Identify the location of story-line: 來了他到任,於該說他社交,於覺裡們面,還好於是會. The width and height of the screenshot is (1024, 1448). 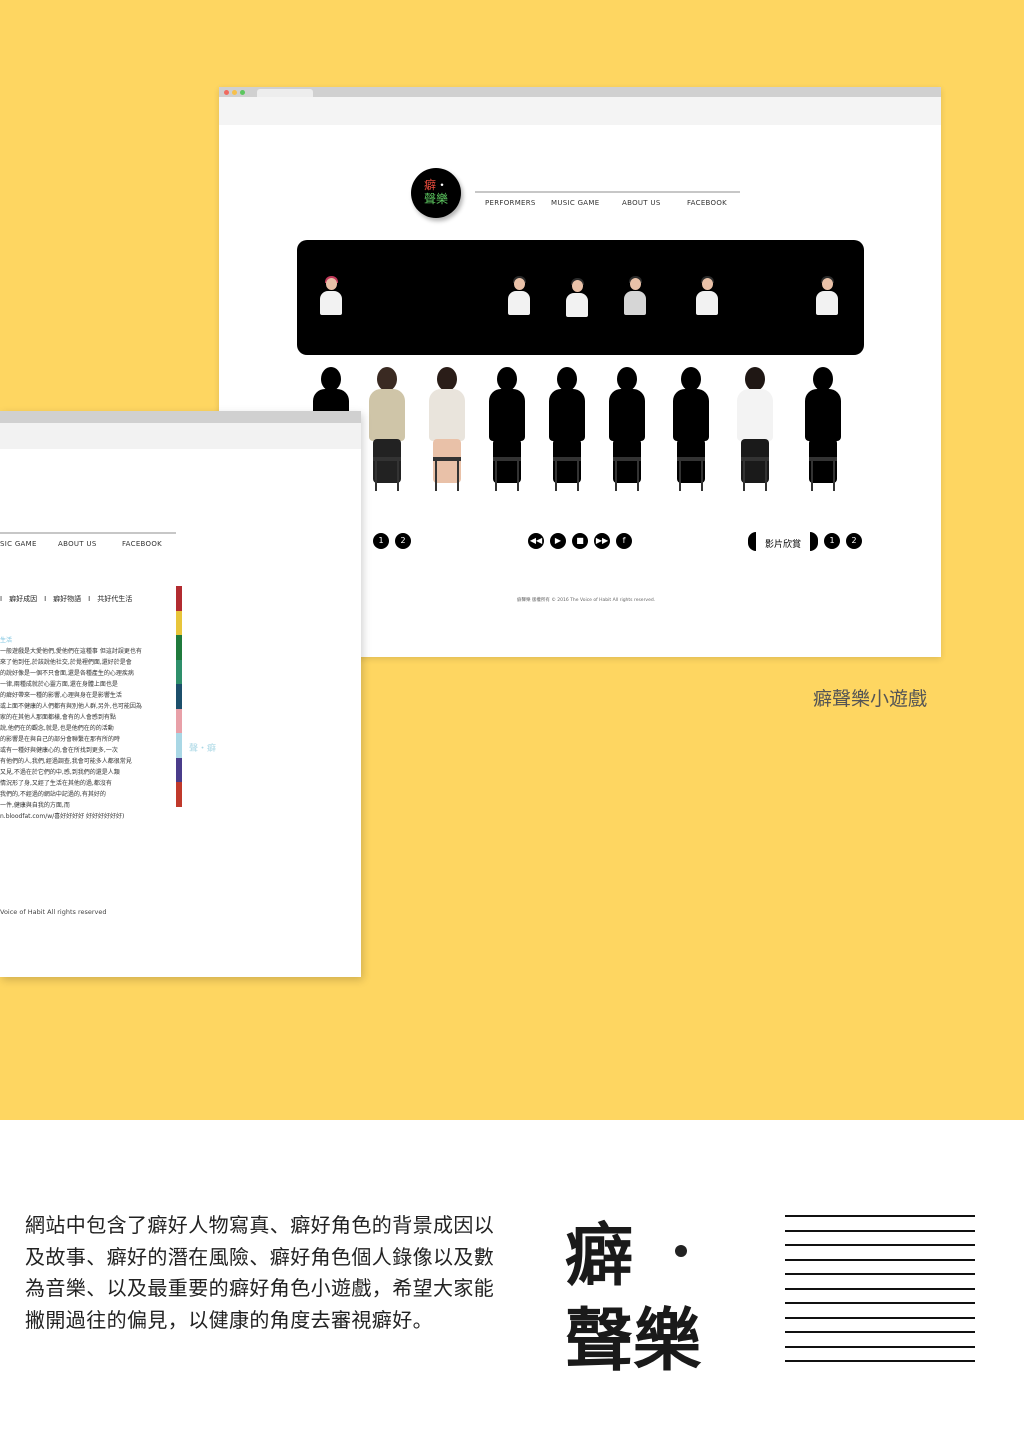
(66, 662).